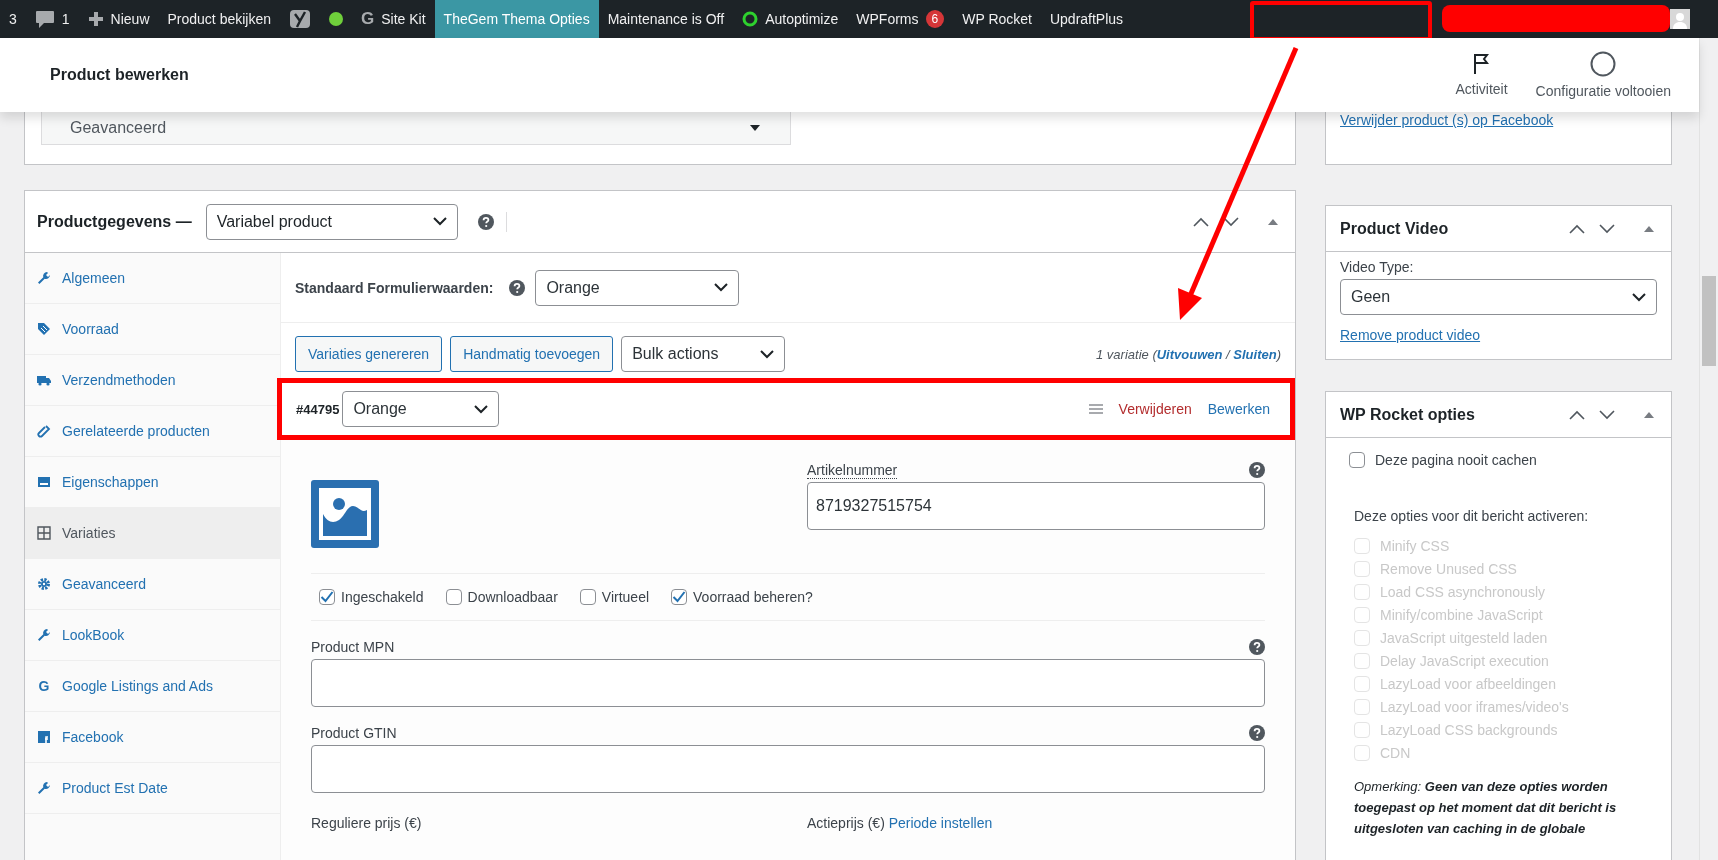  I want to click on product-type-select: Variabel product, so click(331, 221).